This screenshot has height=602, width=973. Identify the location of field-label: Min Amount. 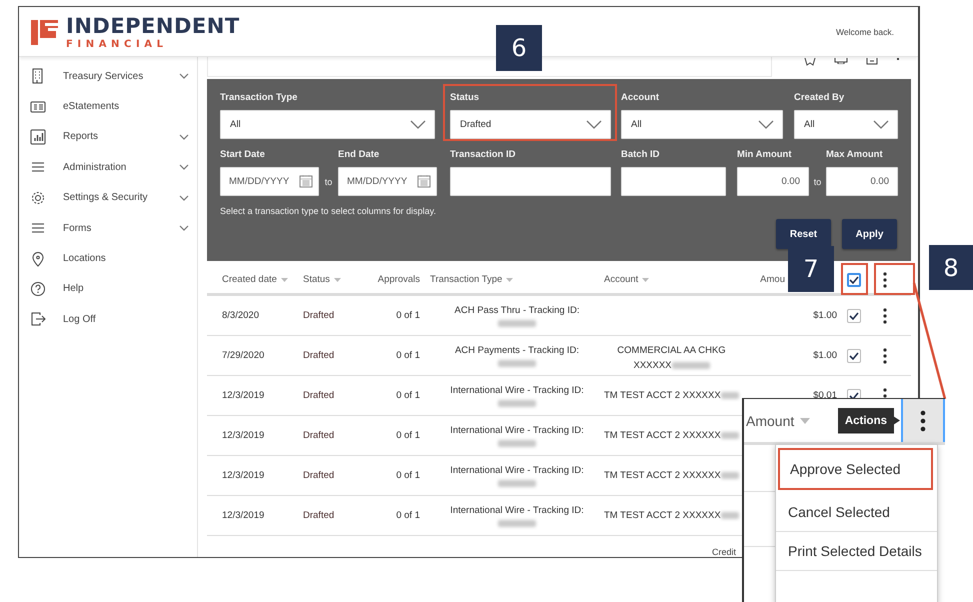
(765, 155).